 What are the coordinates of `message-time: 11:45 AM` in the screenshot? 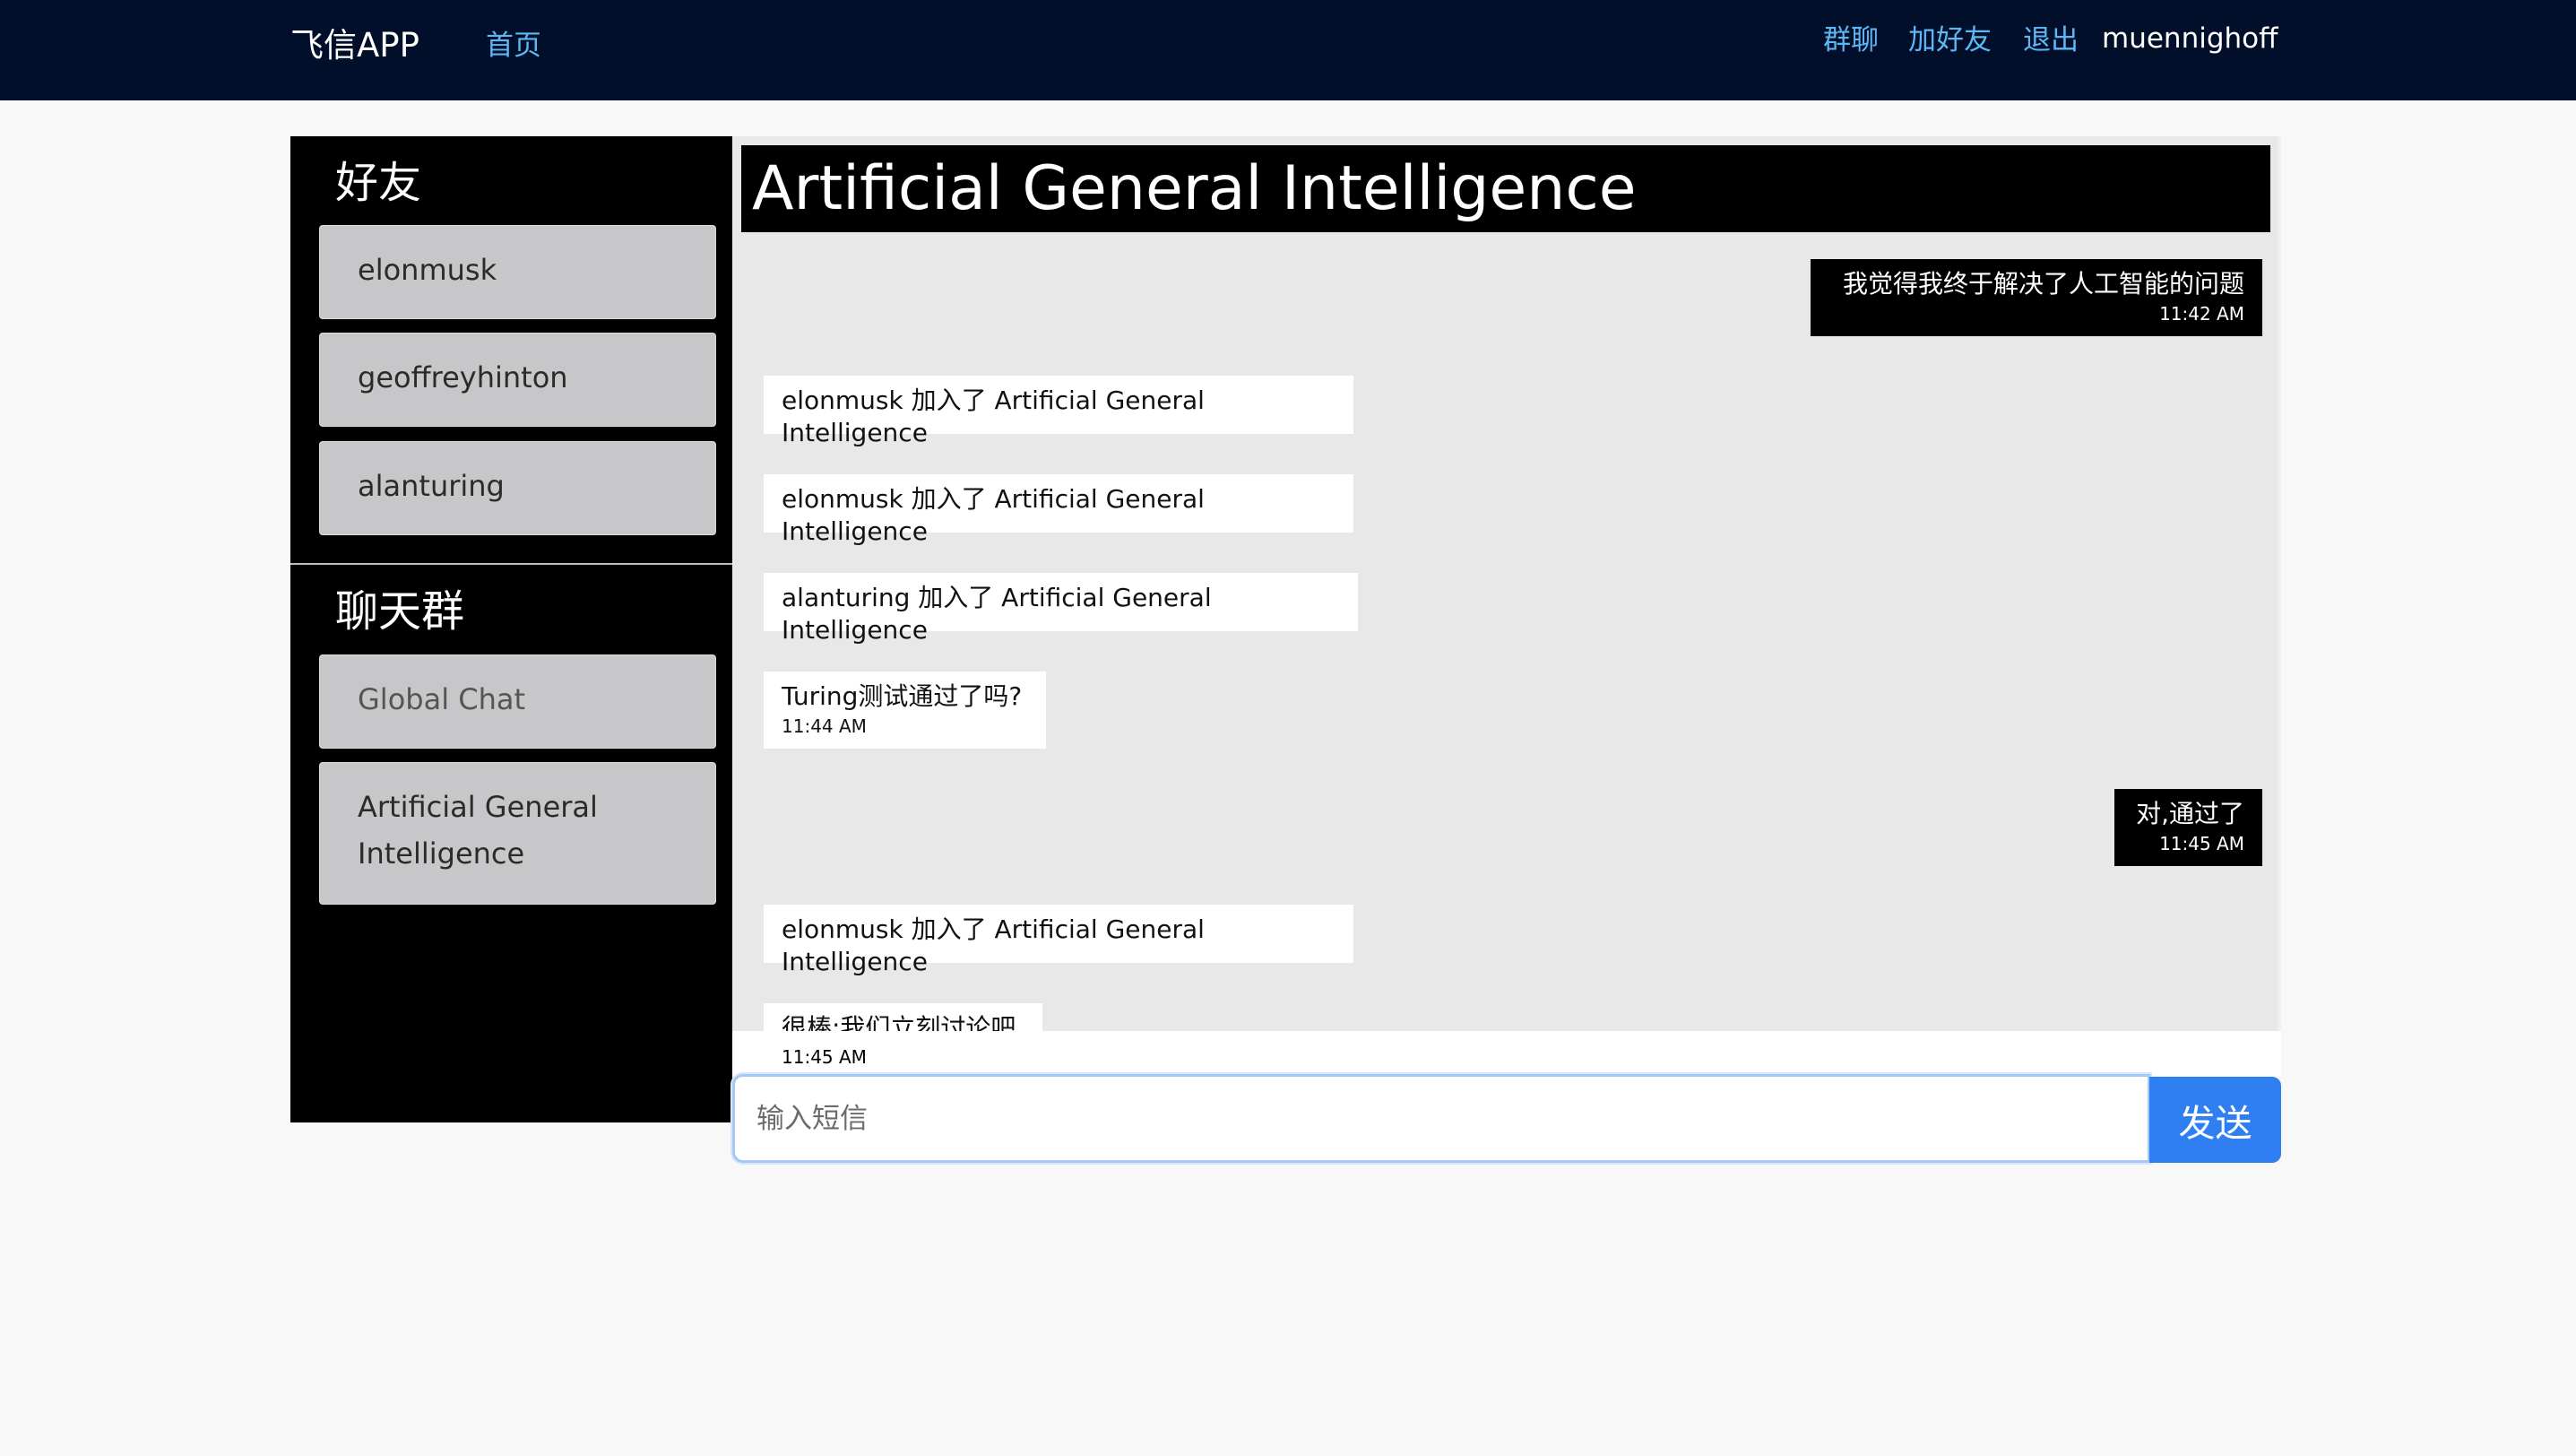 It's located at (2201, 843).